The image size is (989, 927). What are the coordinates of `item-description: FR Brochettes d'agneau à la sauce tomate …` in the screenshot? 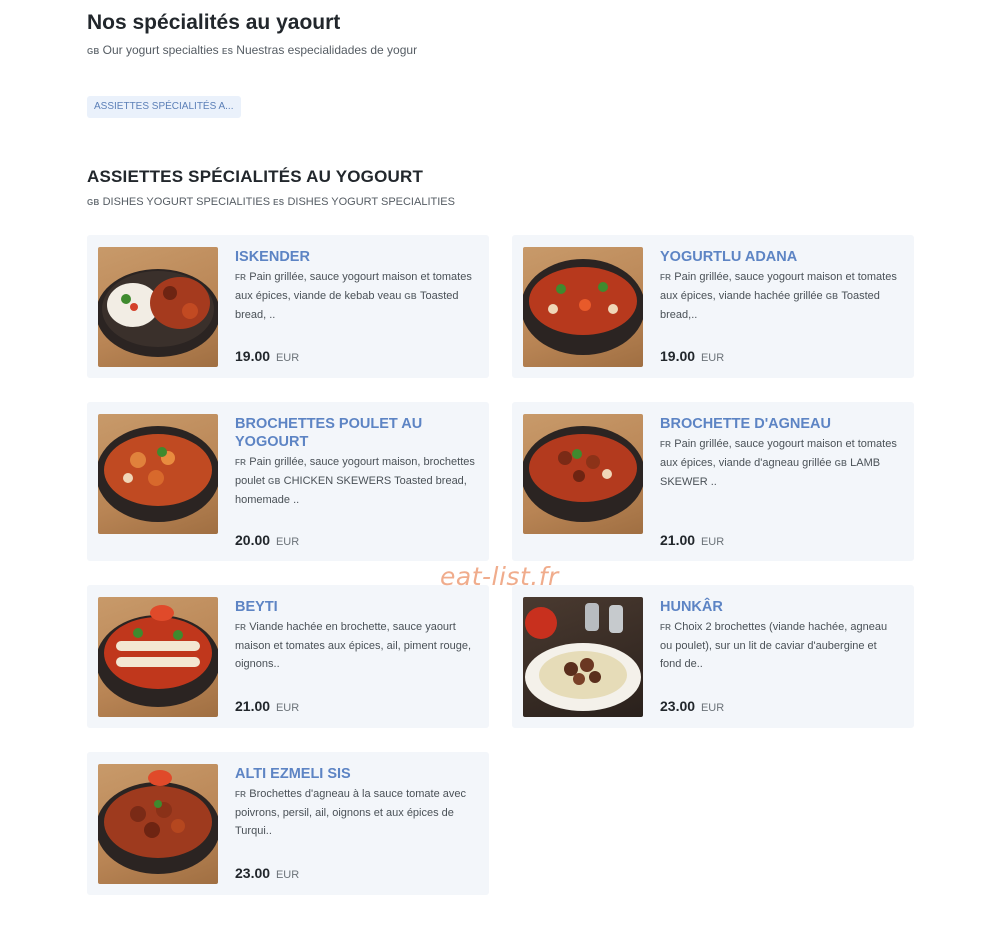 It's located at (355, 812).